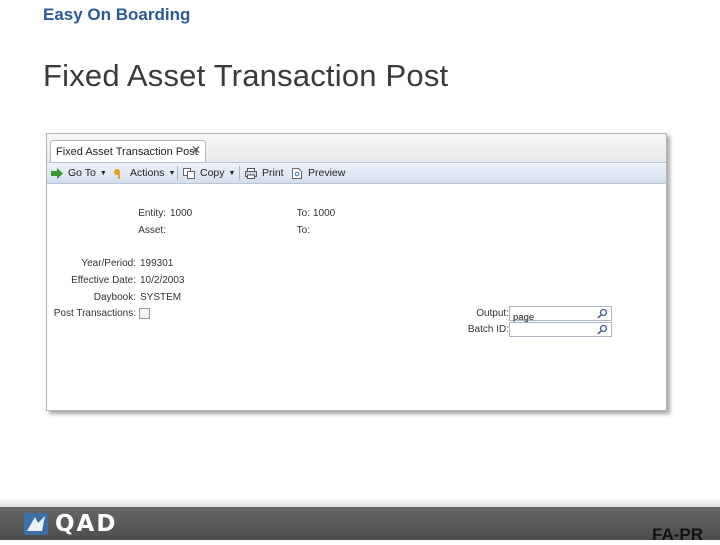 The image size is (720, 545). Describe the element at coordinates (103, 280) in the screenshot. I see `effective-date-label: Effective Date:` at that location.